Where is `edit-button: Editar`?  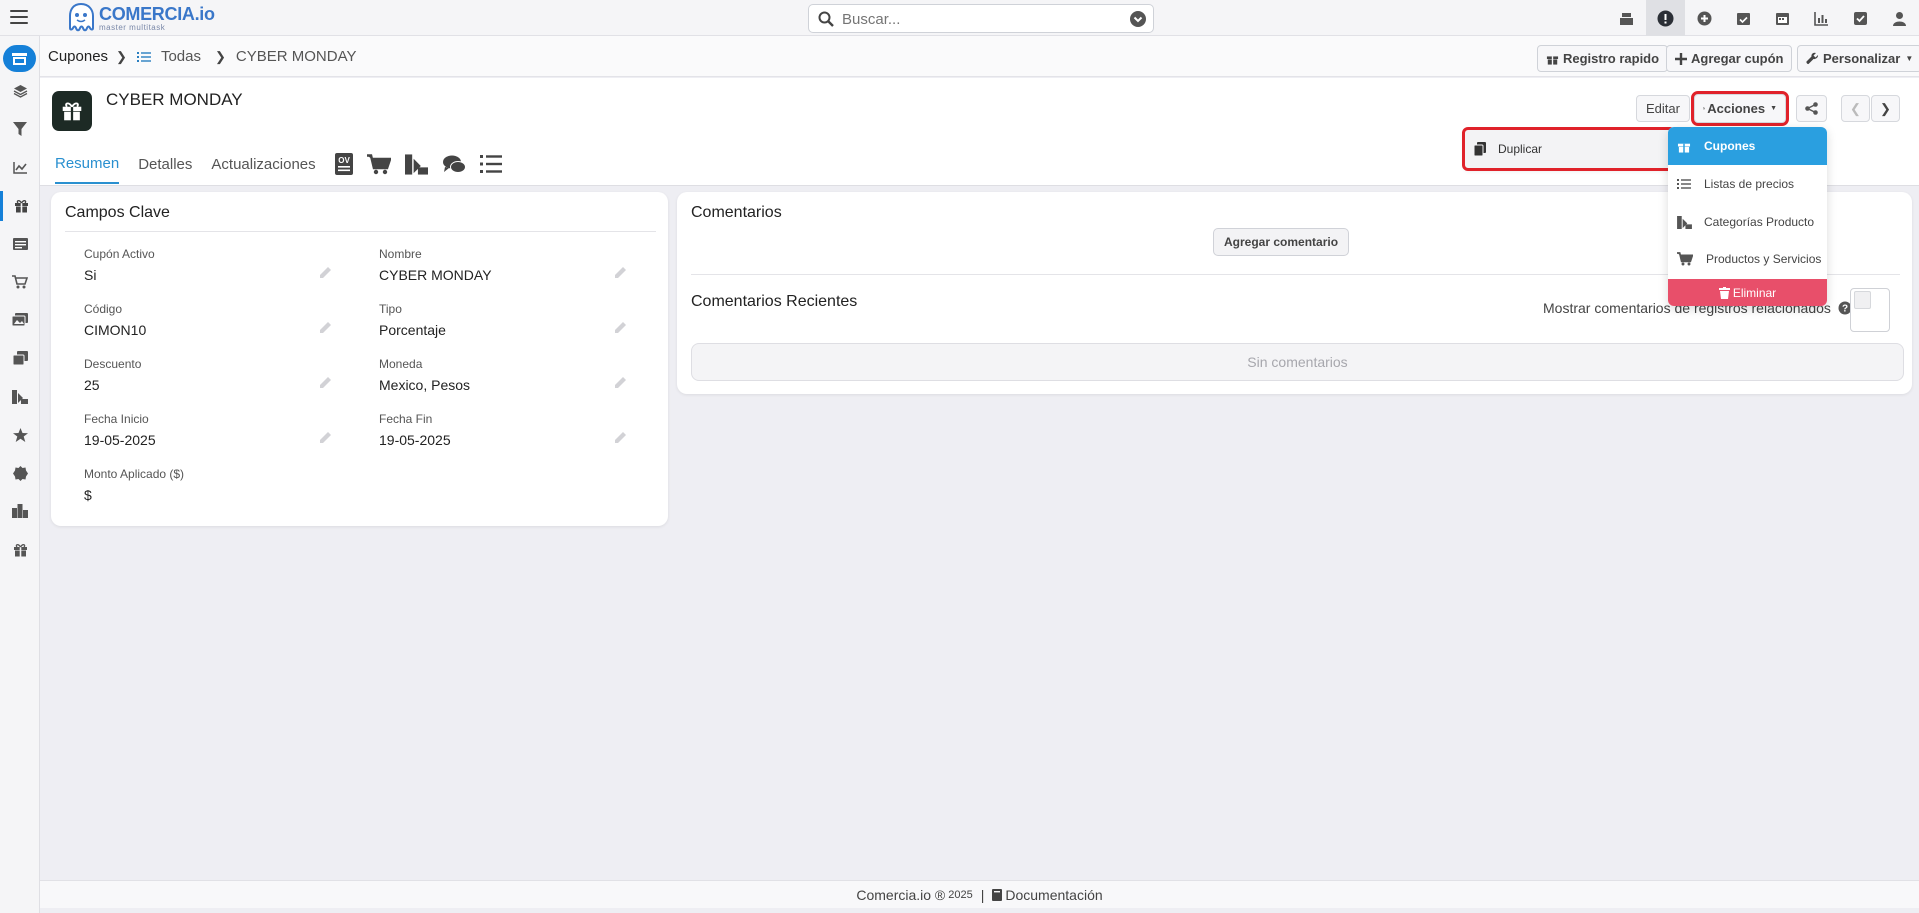
edit-button: Editar is located at coordinates (1663, 108).